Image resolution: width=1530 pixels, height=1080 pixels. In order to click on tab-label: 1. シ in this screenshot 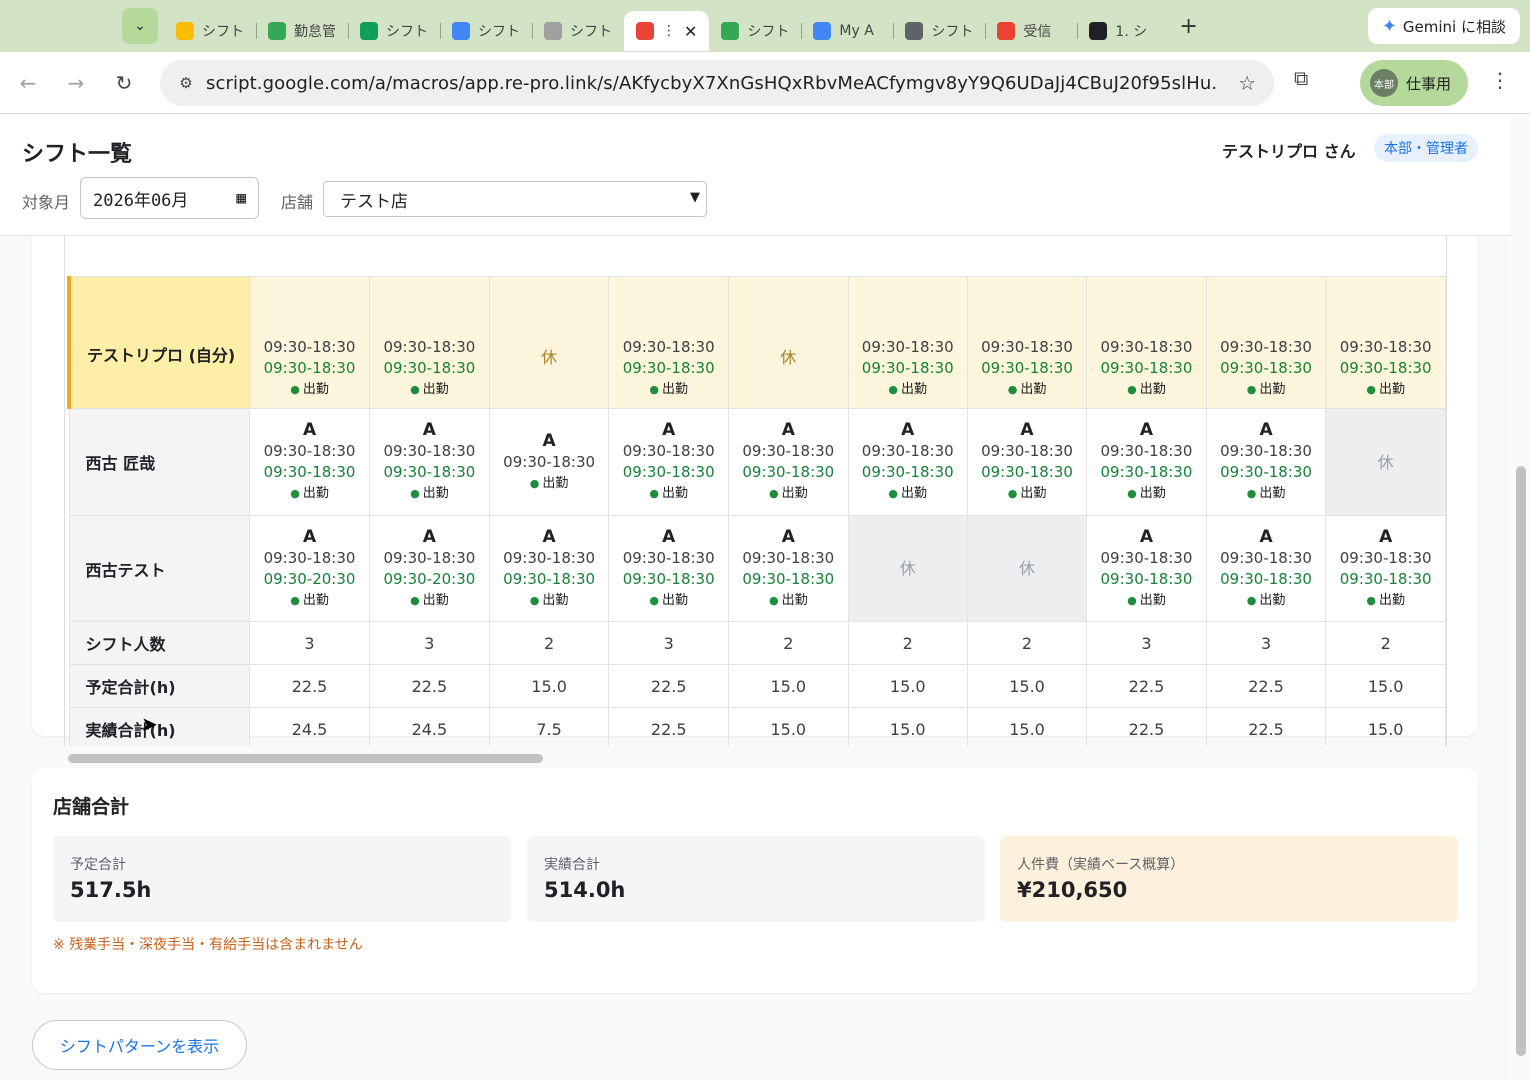, I will do `click(1131, 32)`.